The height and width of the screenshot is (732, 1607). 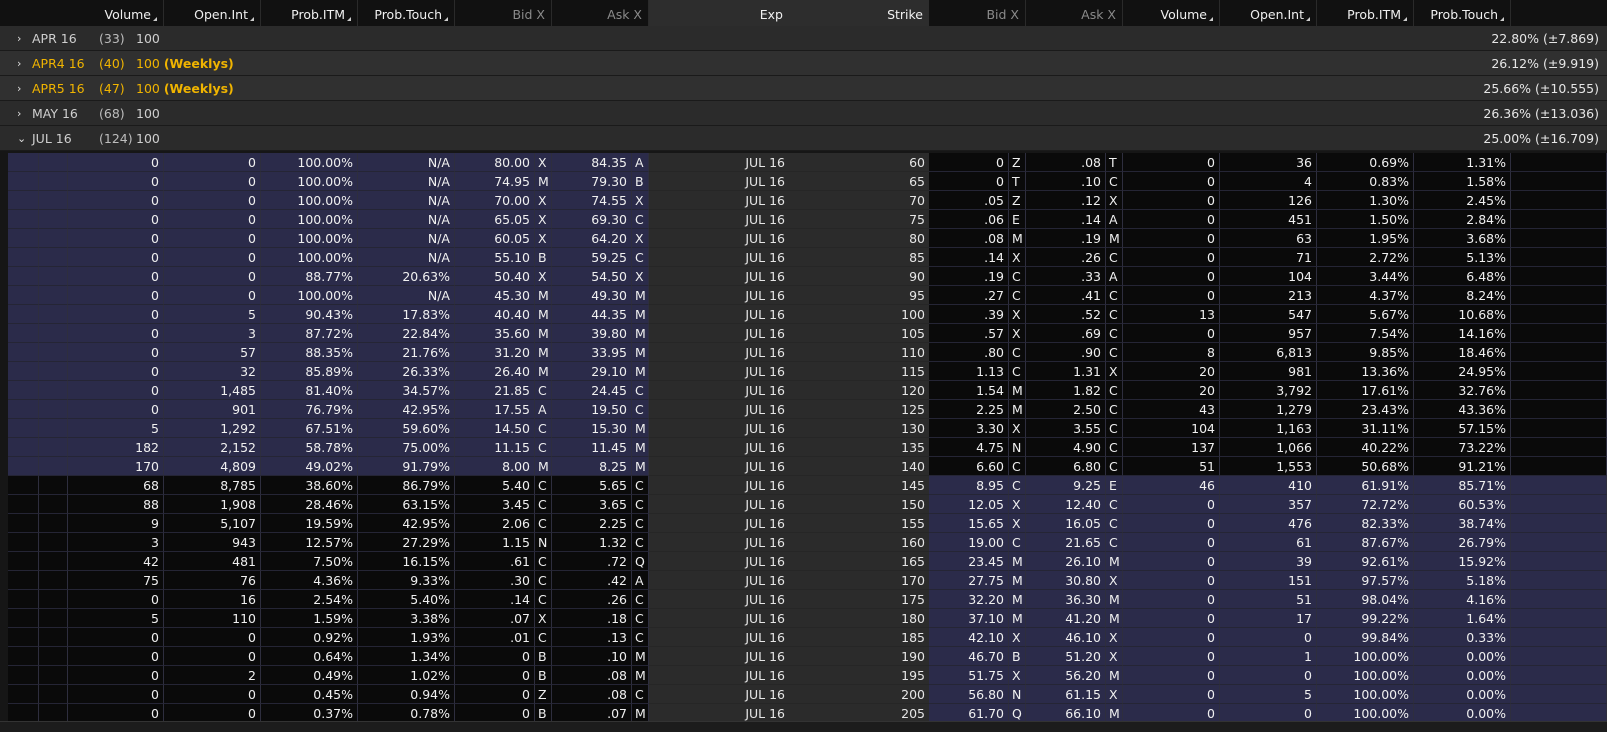 I want to click on put-bid-cell: 1.54, so click(x=969, y=390).